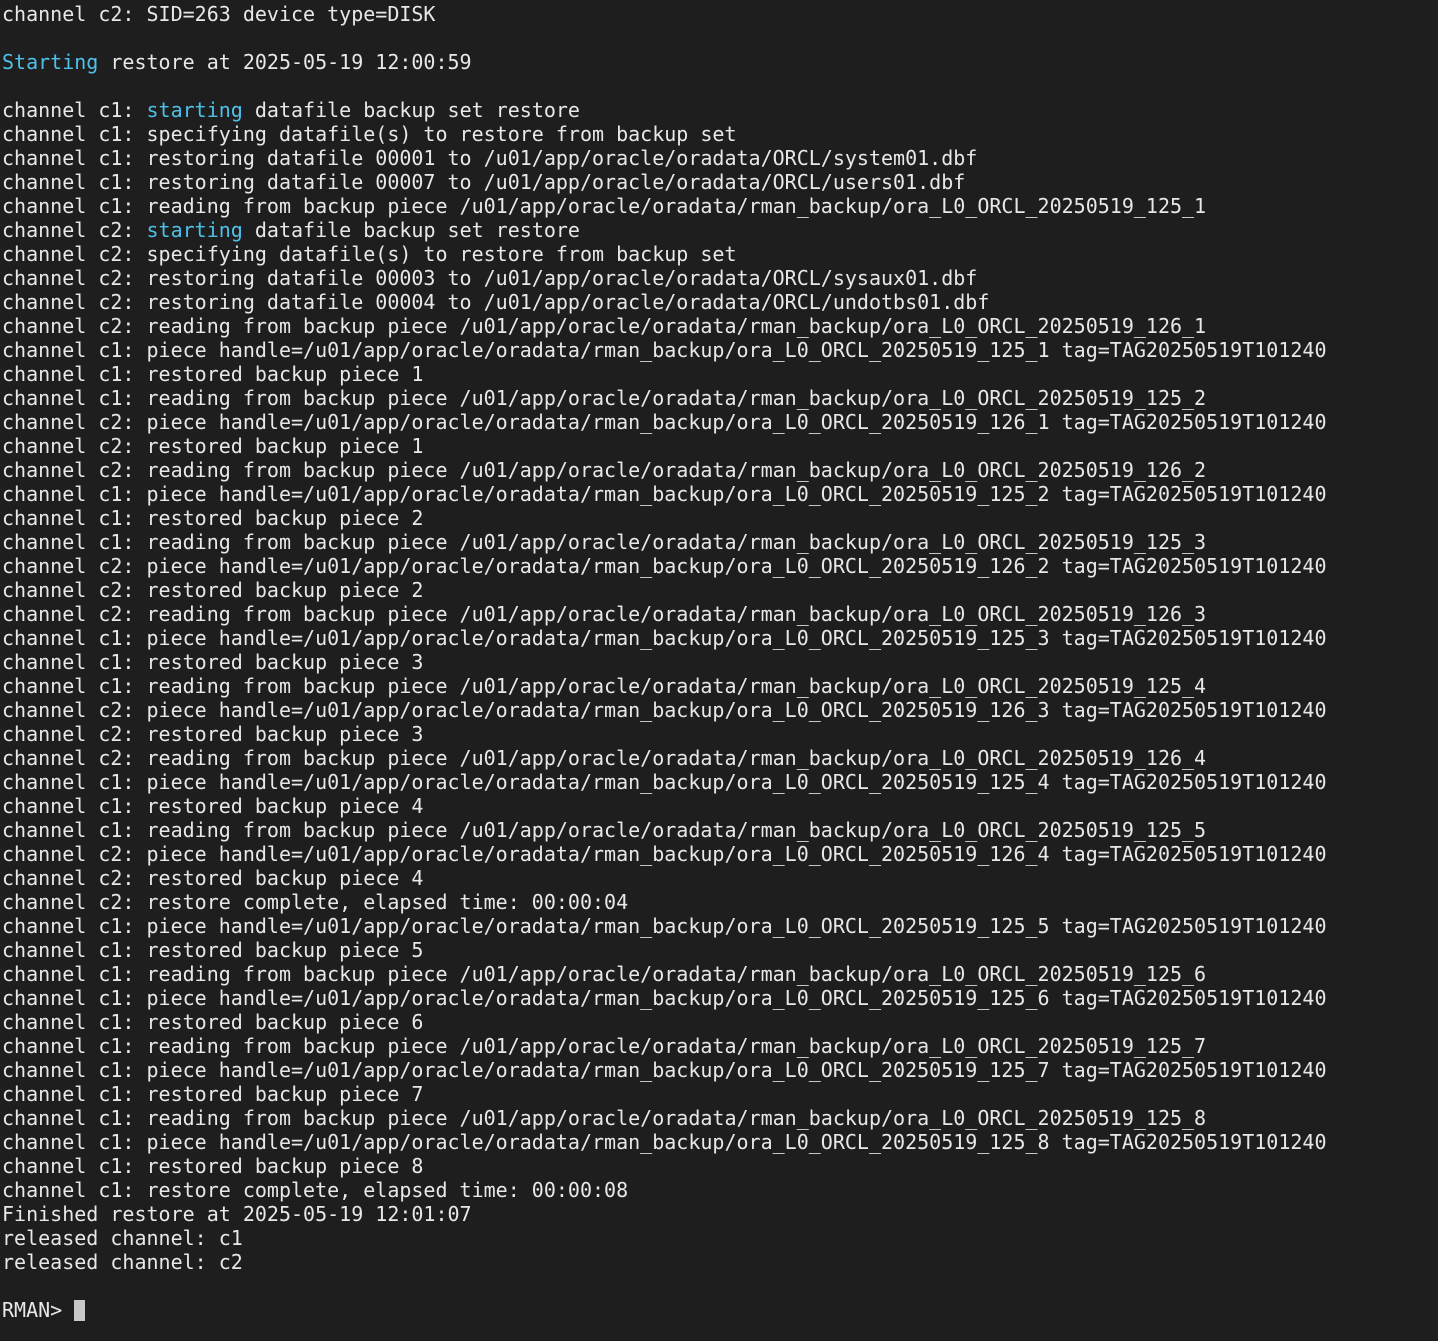 This screenshot has width=1438, height=1341. Describe the element at coordinates (50, 62) in the screenshot. I see `highlighted-keyword: Starting` at that location.